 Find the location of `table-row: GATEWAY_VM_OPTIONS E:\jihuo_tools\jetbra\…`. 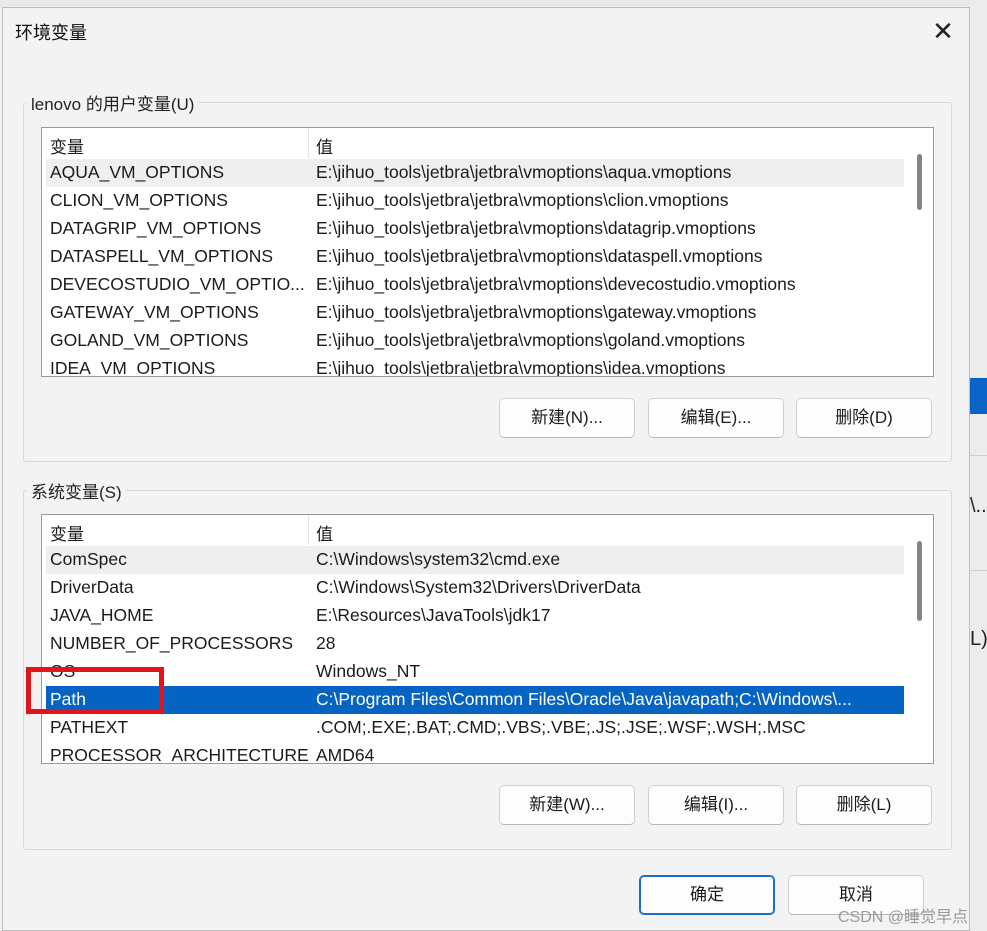

table-row: GATEWAY_VM_OPTIONS E:\jihuo_tools\jetbra\… is located at coordinates (475, 313).